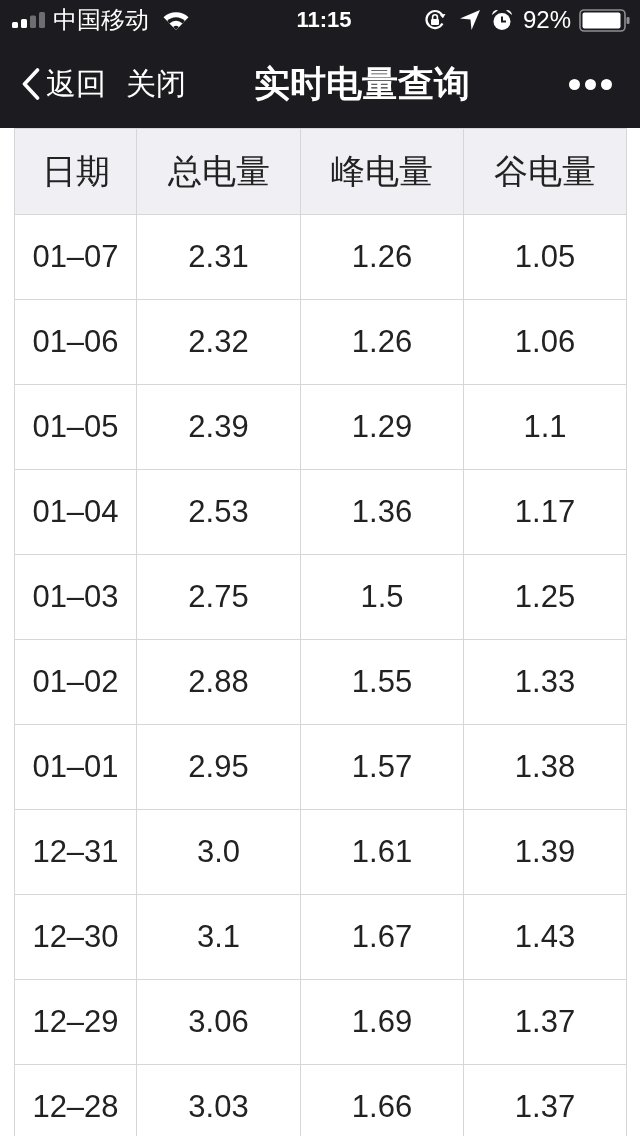  Describe the element at coordinates (545, 597) in the screenshot. I see `table-cell: 1.25` at that location.